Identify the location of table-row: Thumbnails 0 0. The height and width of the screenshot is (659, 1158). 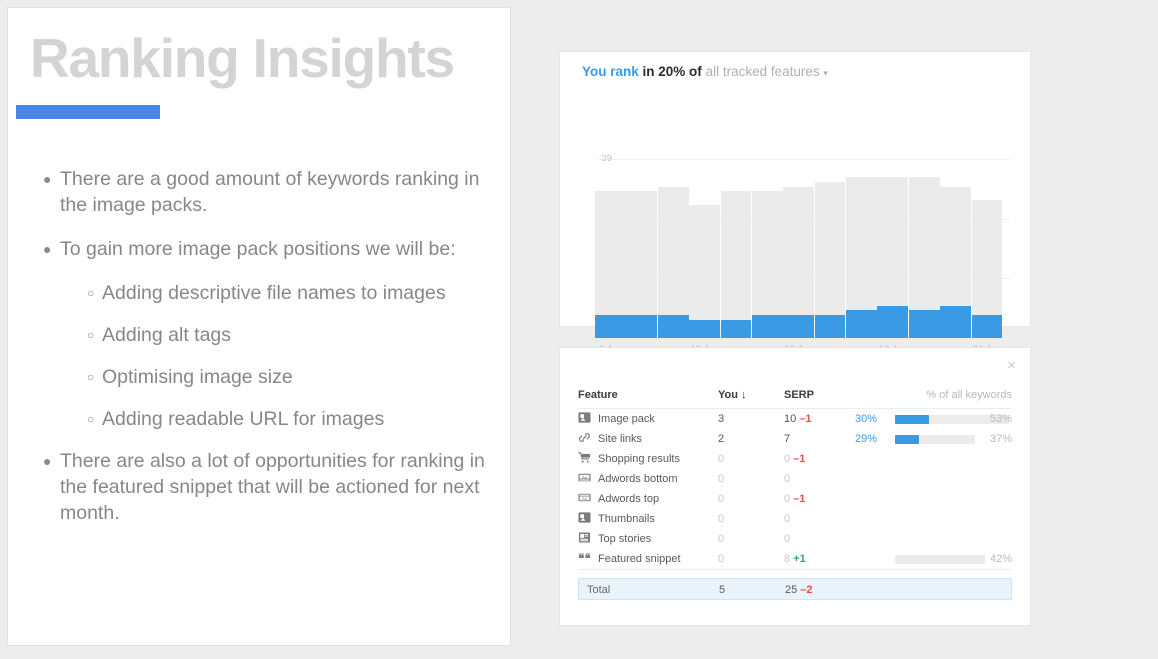
(795, 519).